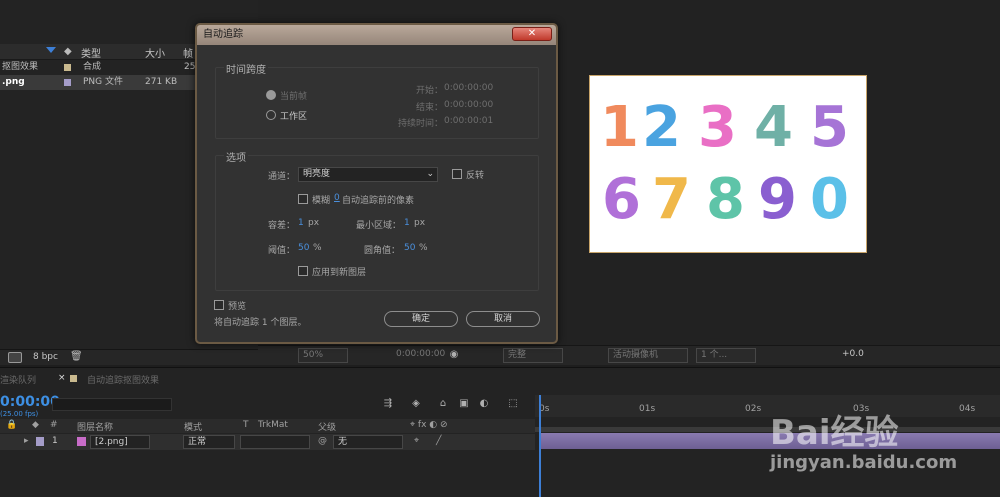 Image resolution: width=1000 pixels, height=497 pixels. I want to click on cancel-button: 取消, so click(503, 319).